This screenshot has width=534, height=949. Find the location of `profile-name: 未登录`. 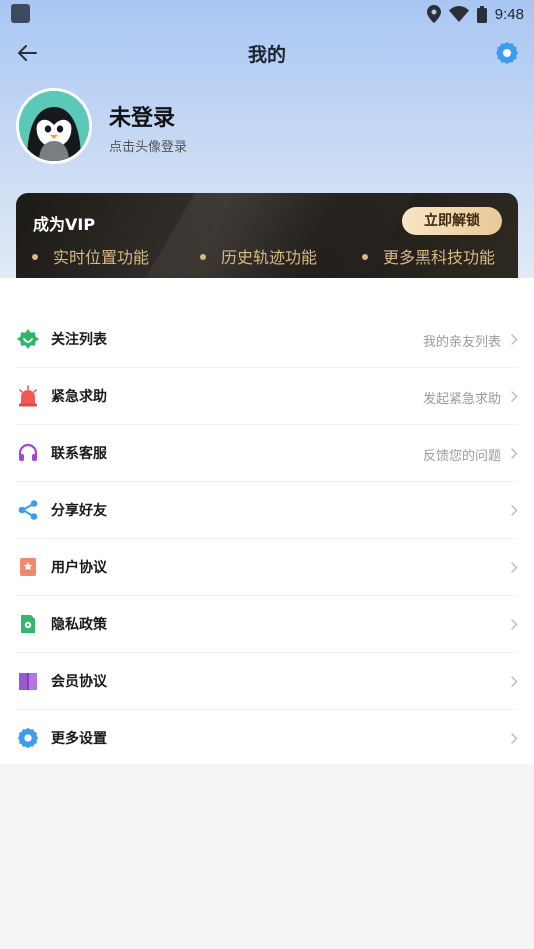

profile-name: 未登录 is located at coordinates (142, 118).